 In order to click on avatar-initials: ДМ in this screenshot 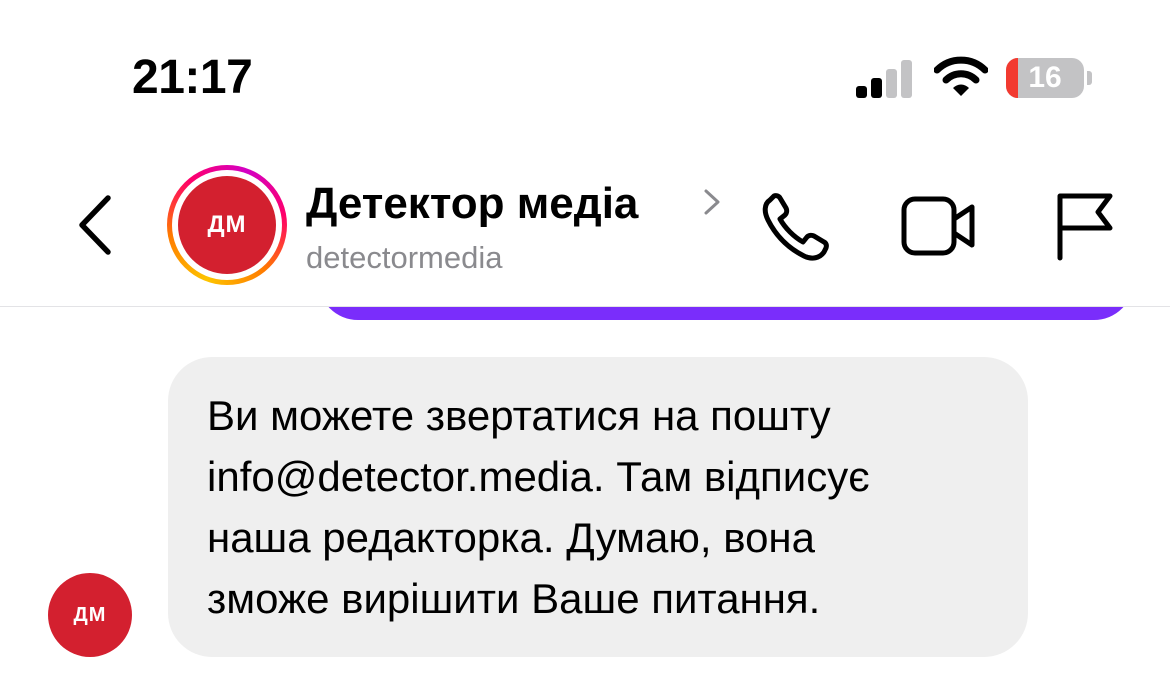, I will do `click(227, 225)`.